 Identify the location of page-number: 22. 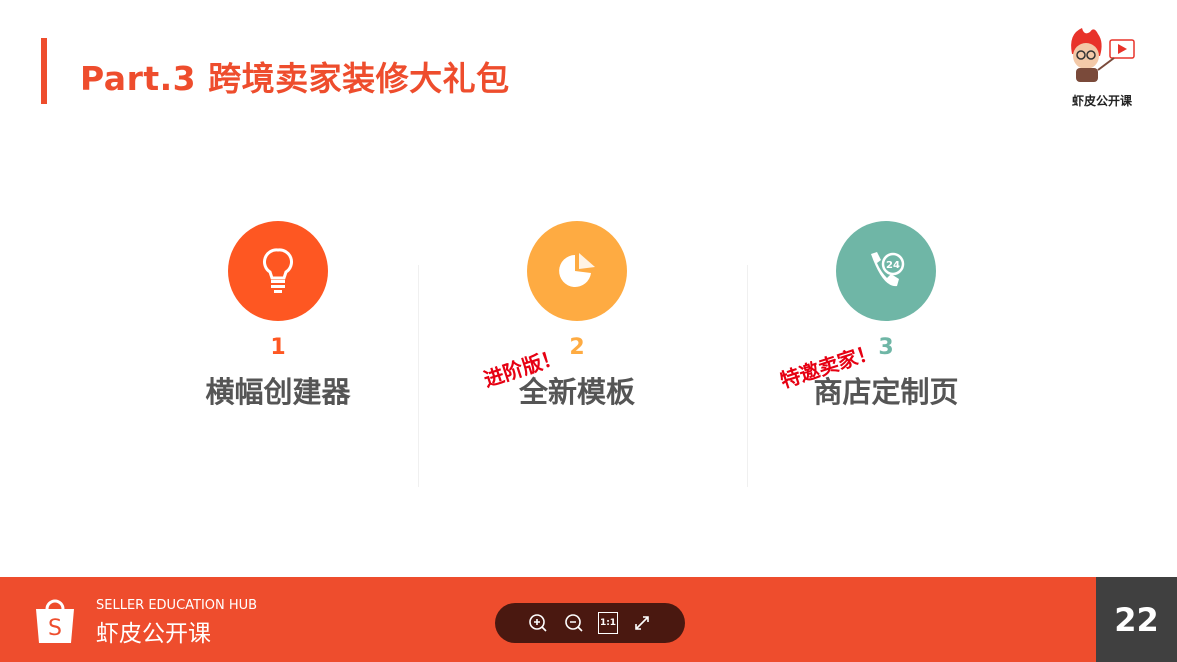
(1136, 619).